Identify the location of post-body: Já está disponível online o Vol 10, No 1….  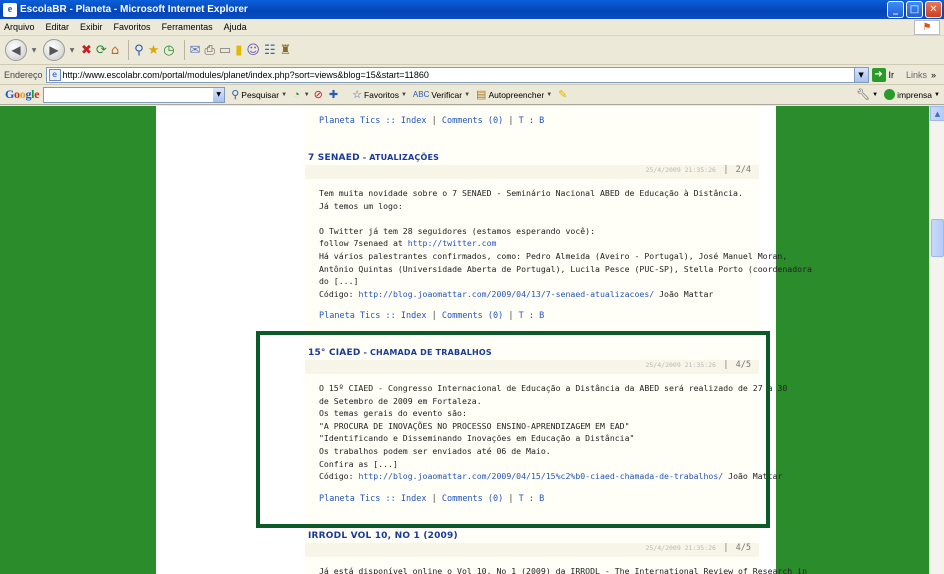
(563, 569).